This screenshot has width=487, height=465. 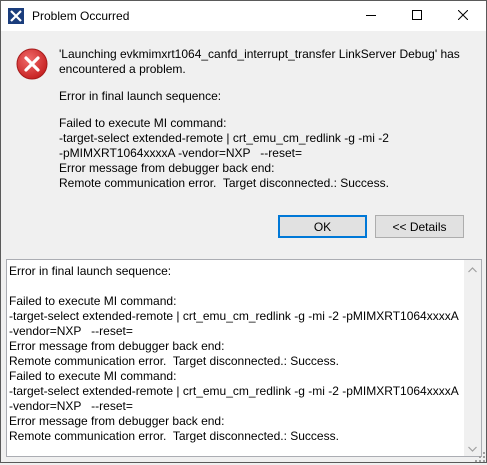 I want to click on scroll-up-button, so click(x=472, y=268).